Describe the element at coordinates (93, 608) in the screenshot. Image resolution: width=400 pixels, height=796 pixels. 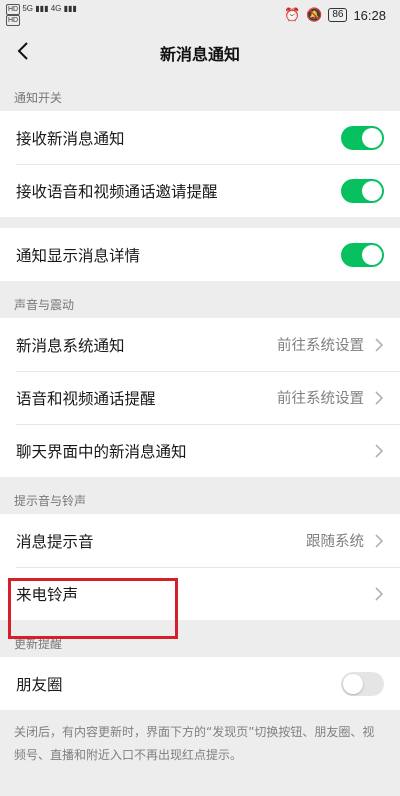
I see `highlight-box` at that location.